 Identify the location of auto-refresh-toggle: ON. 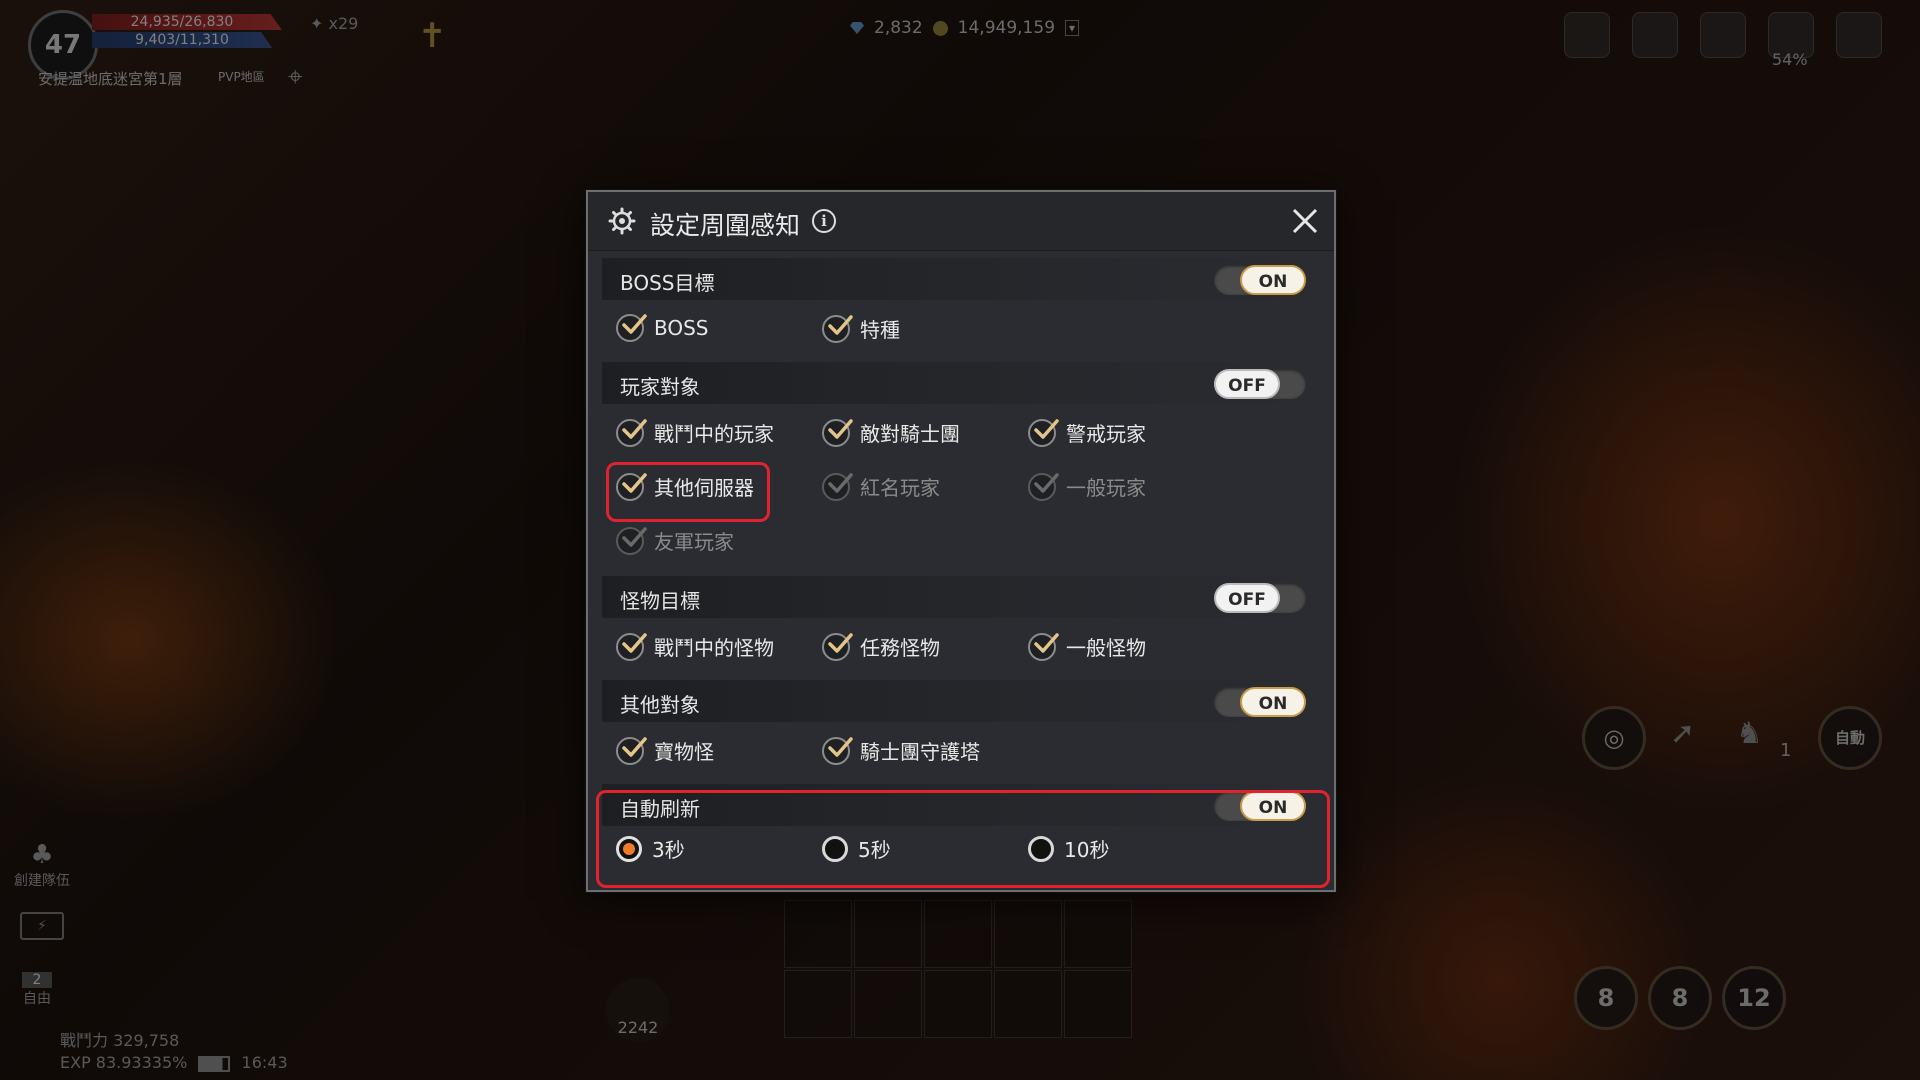
(1260, 806).